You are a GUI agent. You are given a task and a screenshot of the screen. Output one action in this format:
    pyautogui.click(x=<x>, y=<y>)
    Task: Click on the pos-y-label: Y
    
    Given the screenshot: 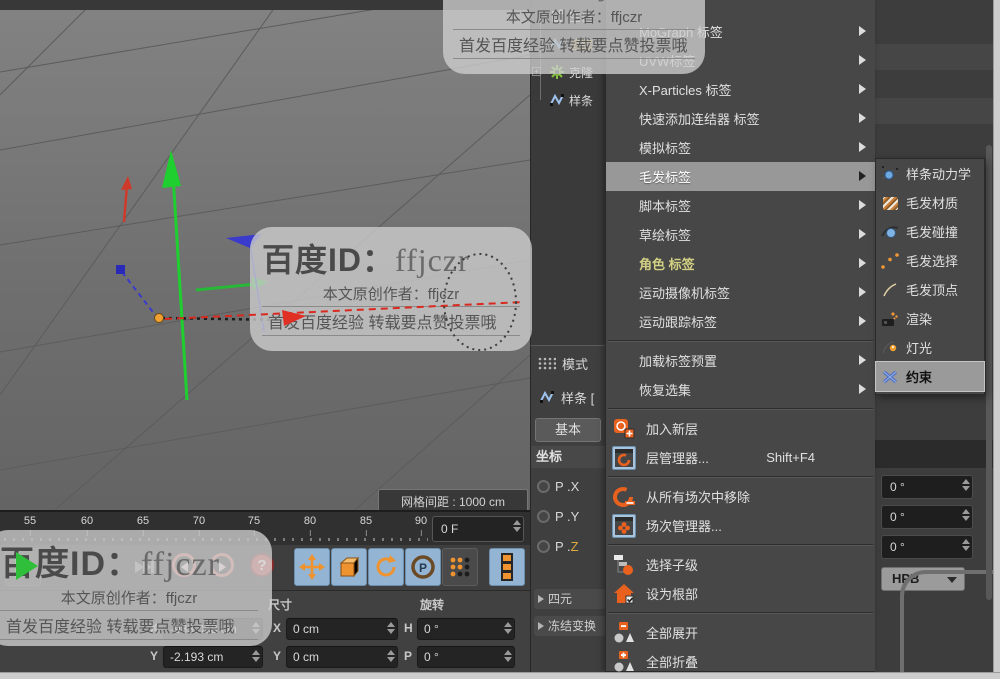 What is the action you would take?
    pyautogui.click(x=154, y=656)
    